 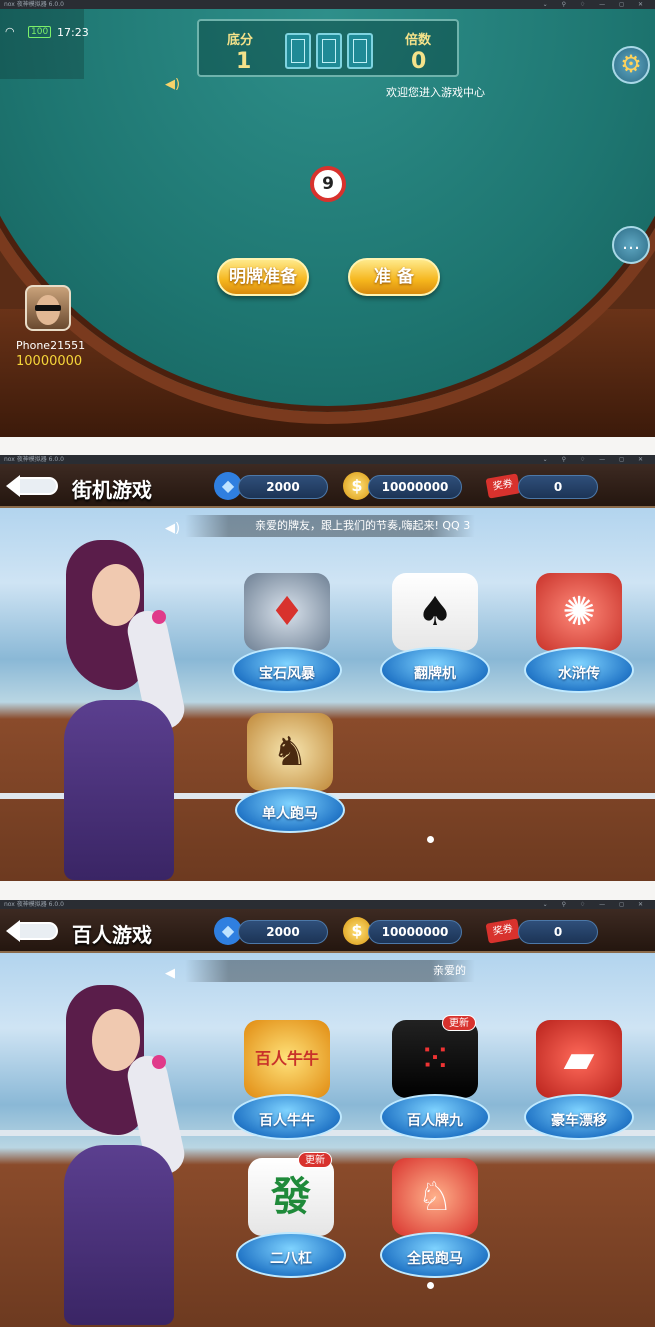 What do you see at coordinates (328, 184) in the screenshot?
I see `countdown-alarm-clock: 9` at bounding box center [328, 184].